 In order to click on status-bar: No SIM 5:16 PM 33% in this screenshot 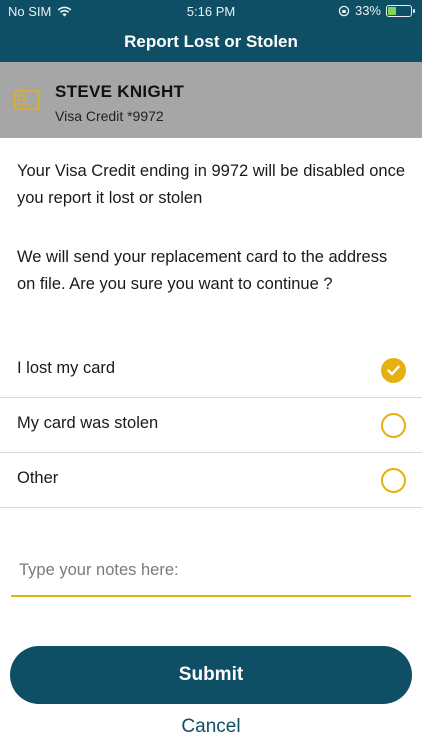, I will do `click(211, 11)`.